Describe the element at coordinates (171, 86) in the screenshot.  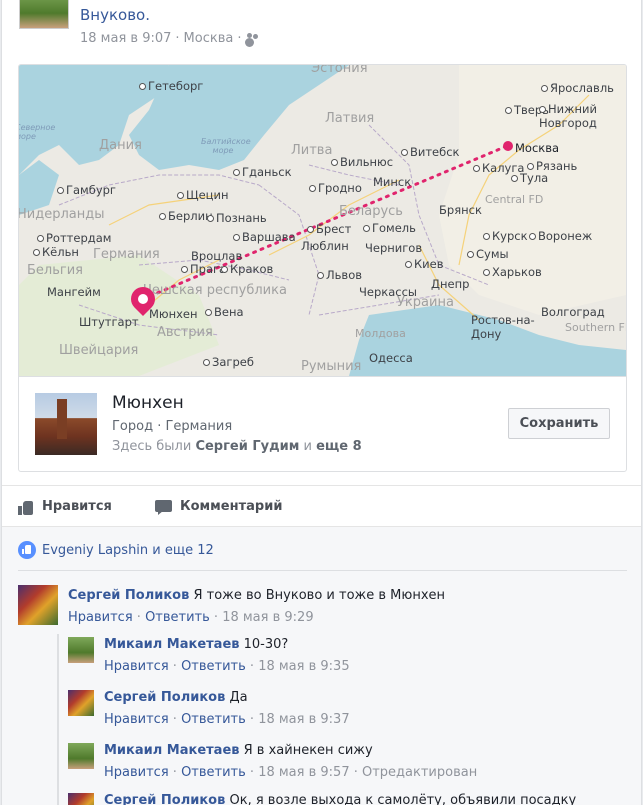
I see `map-label: Гетеборг` at that location.